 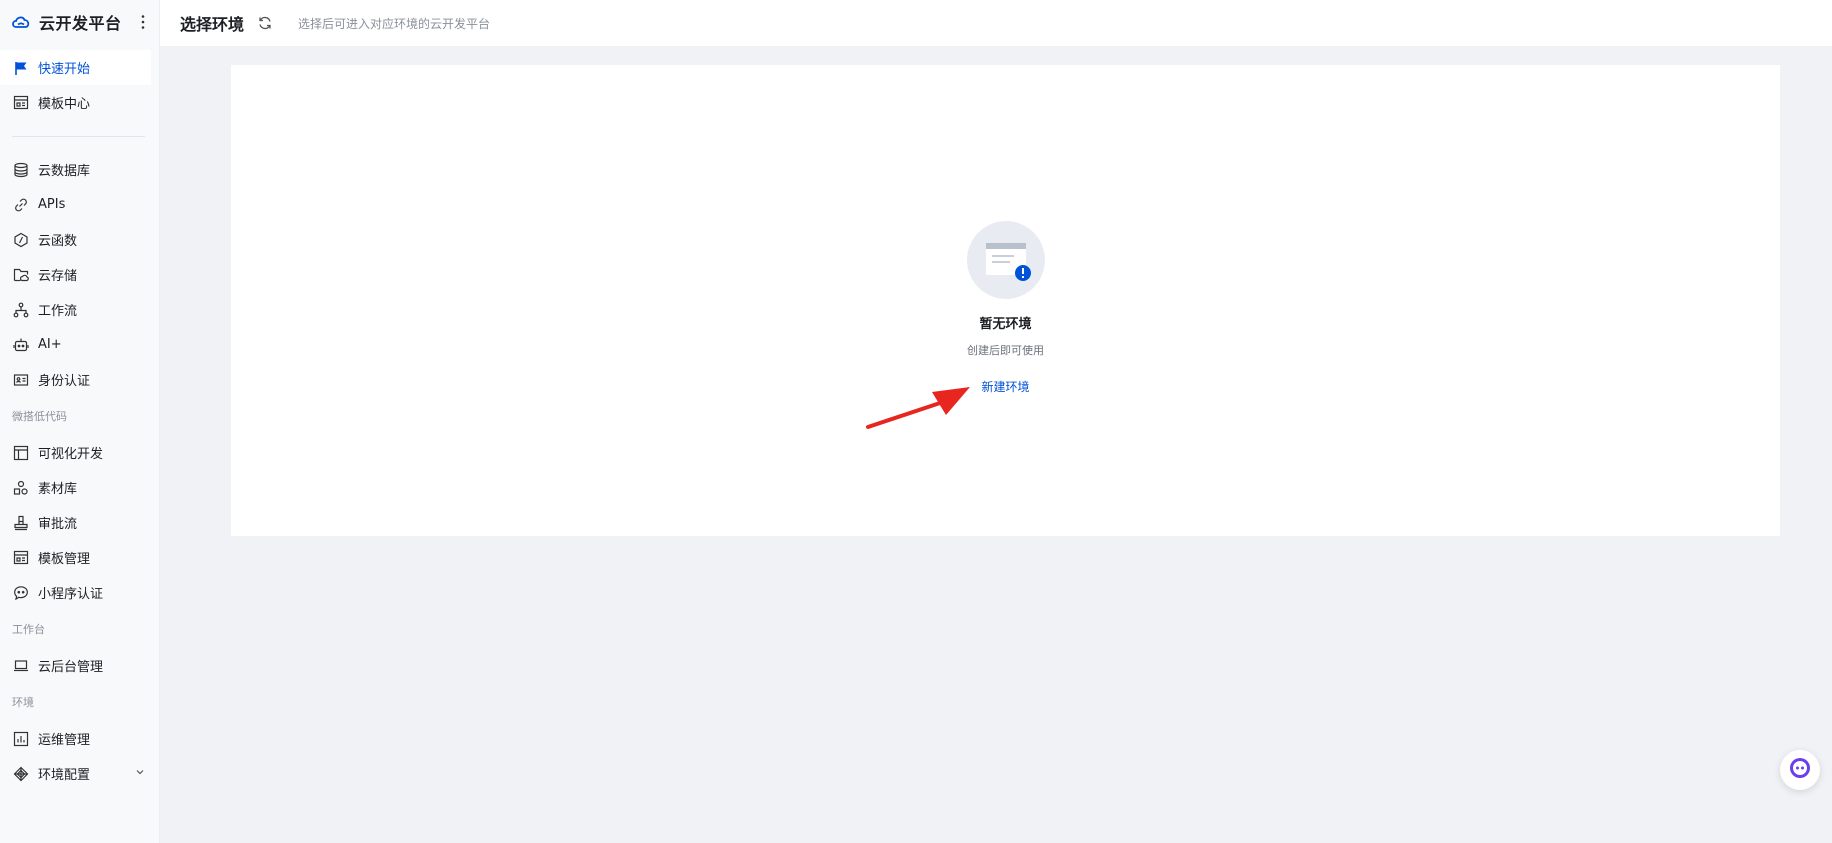 I want to click on config-icon, so click(x=21, y=774).